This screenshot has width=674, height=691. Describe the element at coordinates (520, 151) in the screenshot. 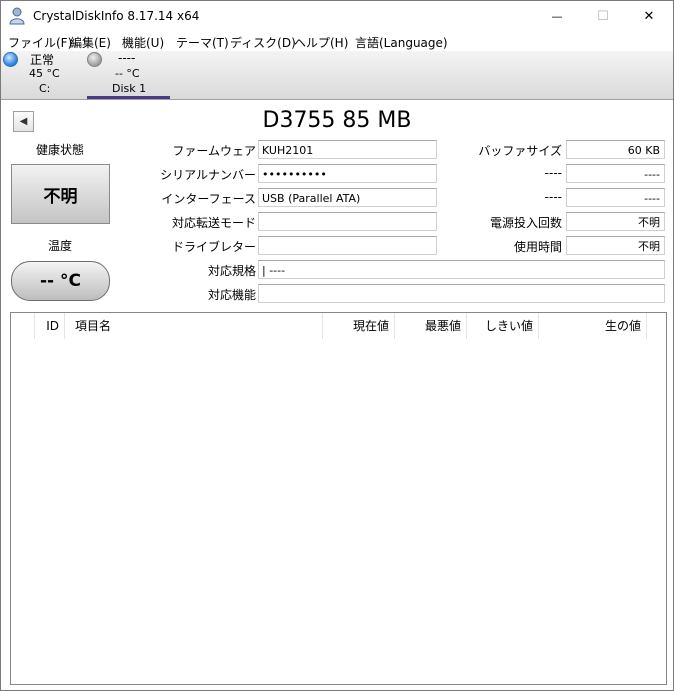

I see `buffer-size-label: バッファサイズ` at that location.